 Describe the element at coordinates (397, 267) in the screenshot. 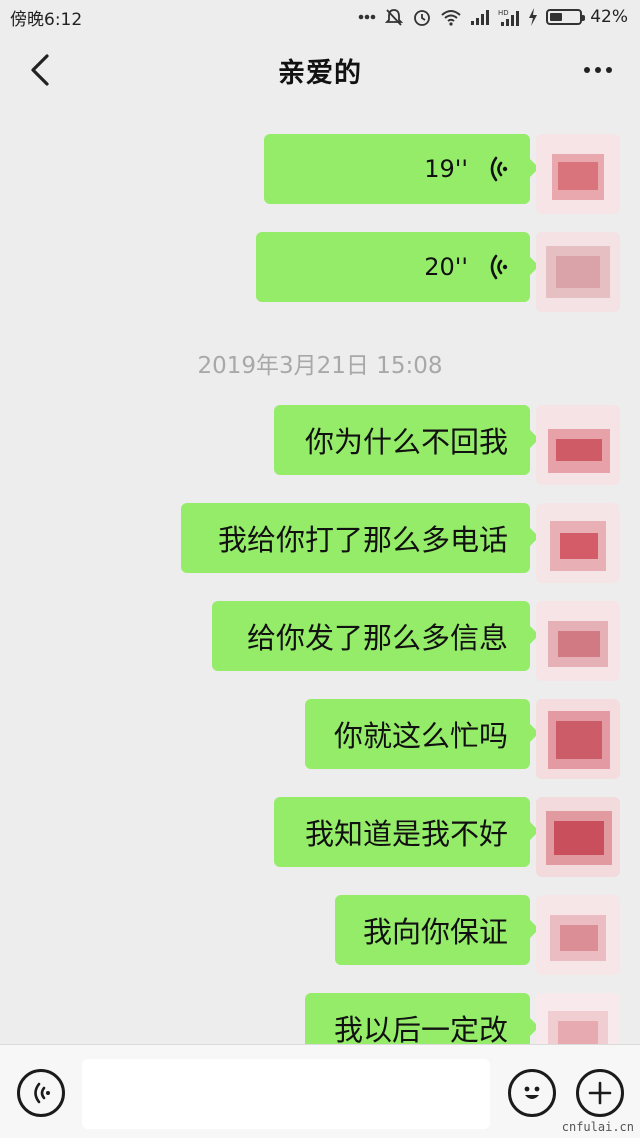

I see `voice-message-bubble: 20''` at that location.